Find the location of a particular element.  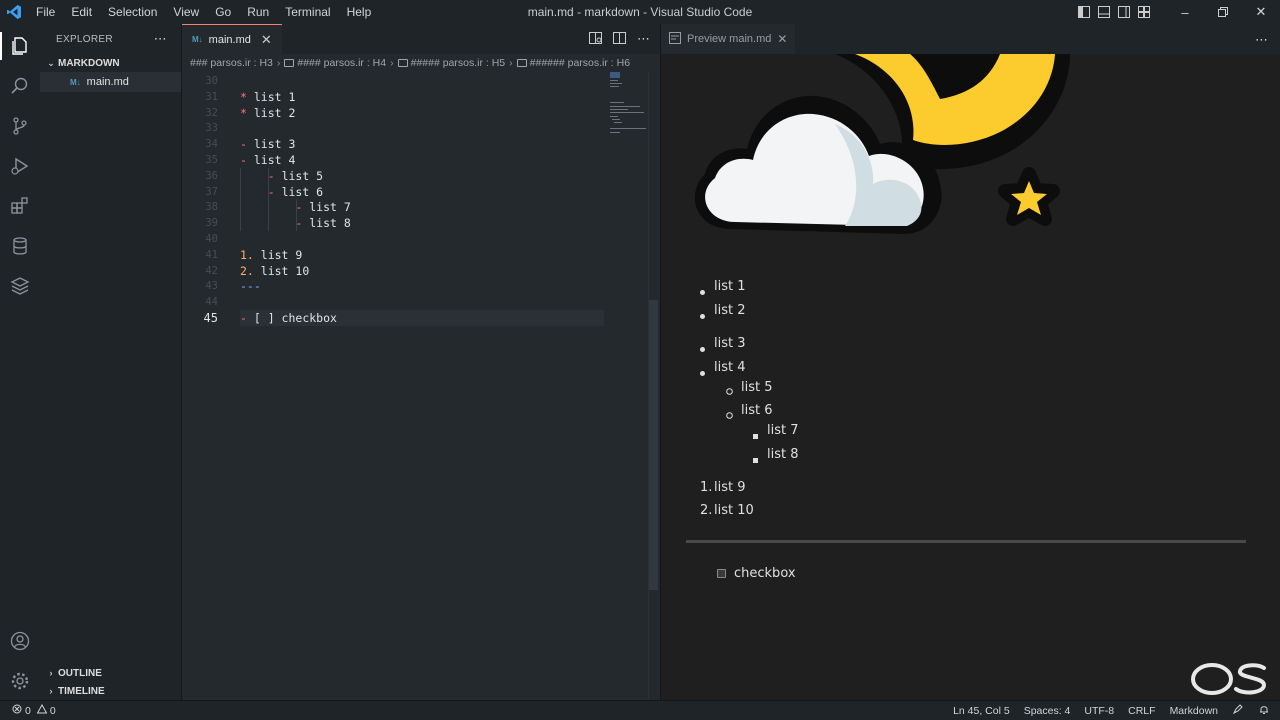

window-controls: – ✕ is located at coordinates (1177, 12).